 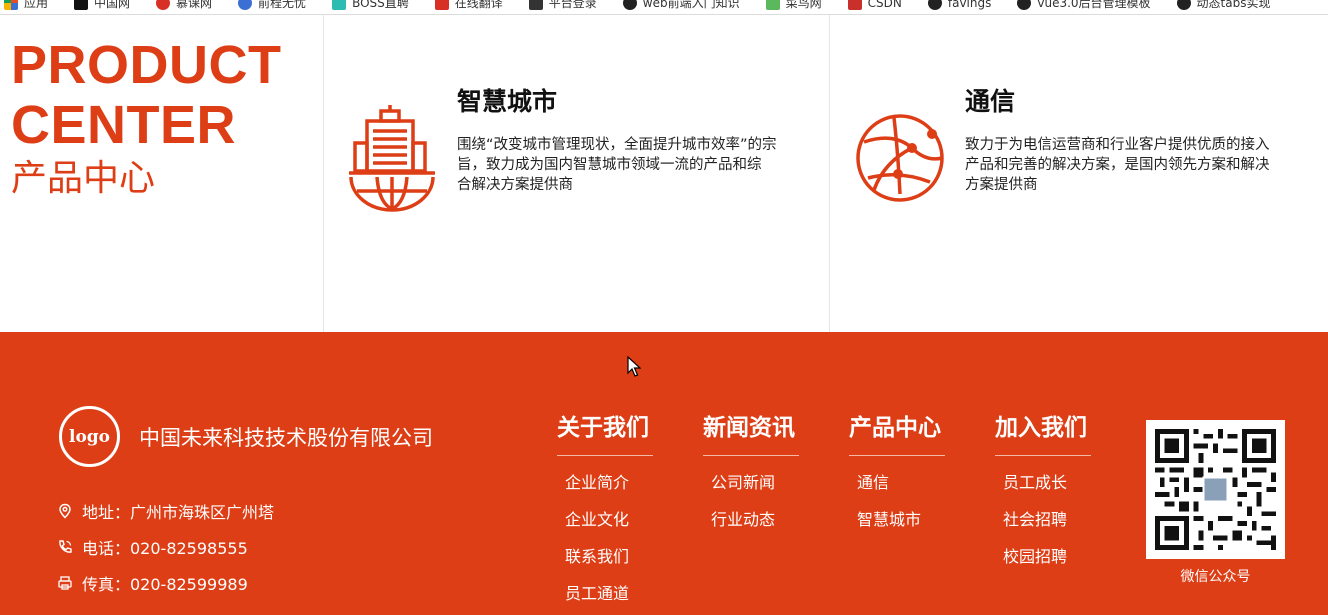 I want to click on contact-address: 地址：广州市海珠区广州塔, so click(x=165, y=511).